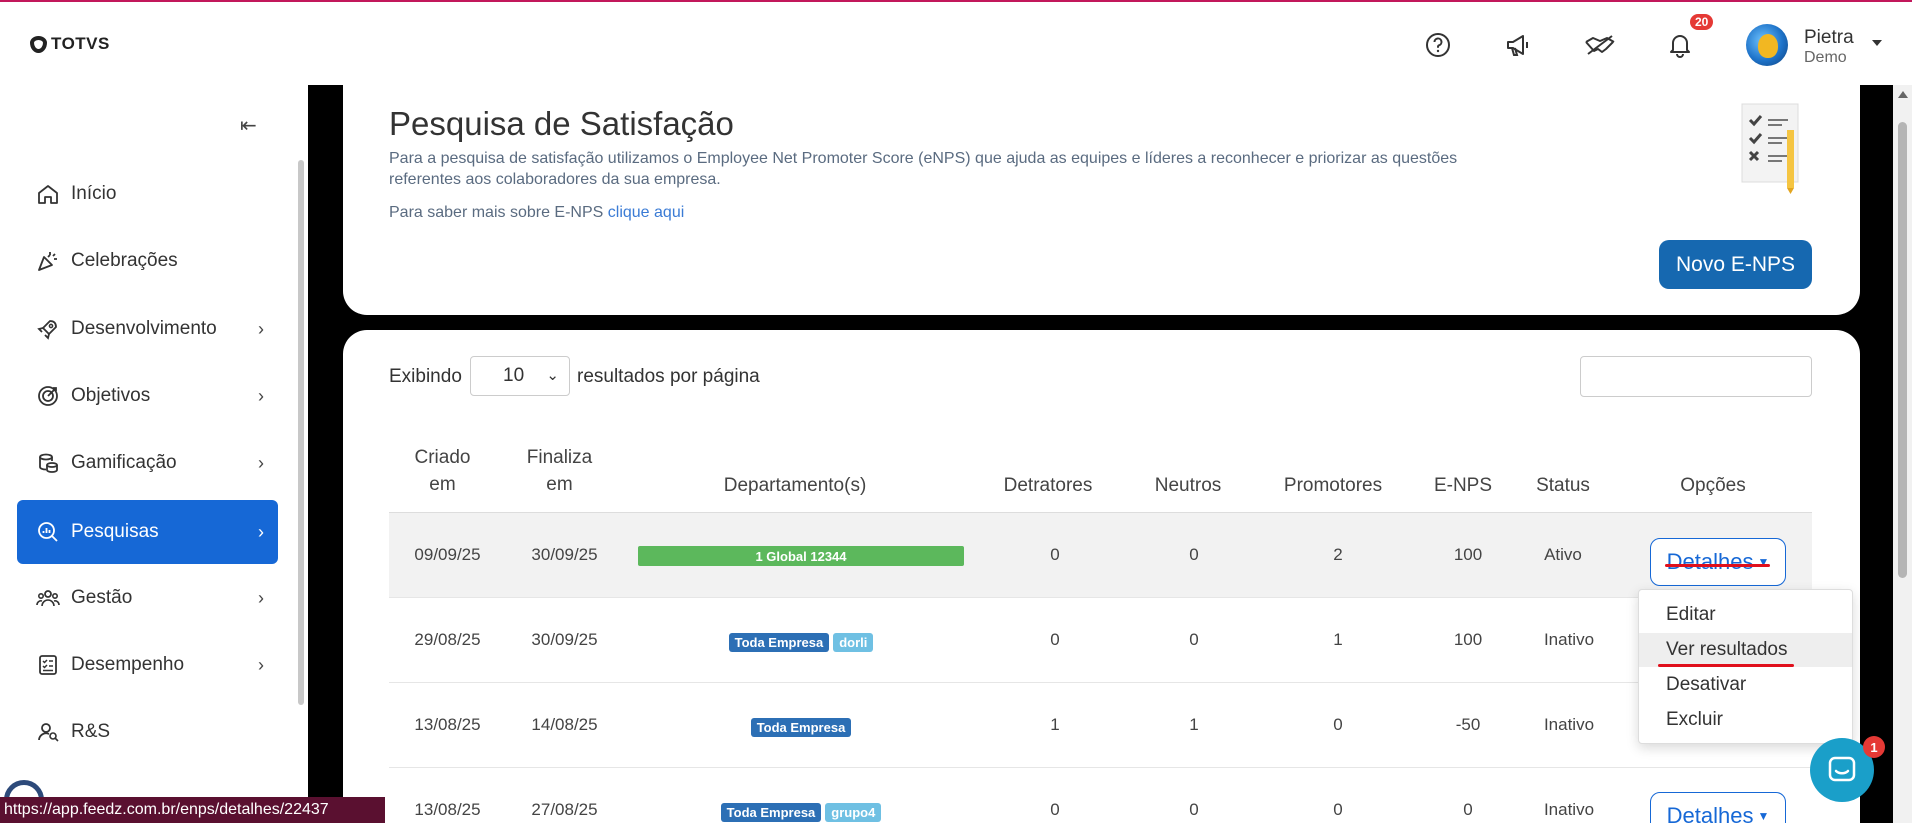  I want to click on rocket-icon, so click(48, 329).